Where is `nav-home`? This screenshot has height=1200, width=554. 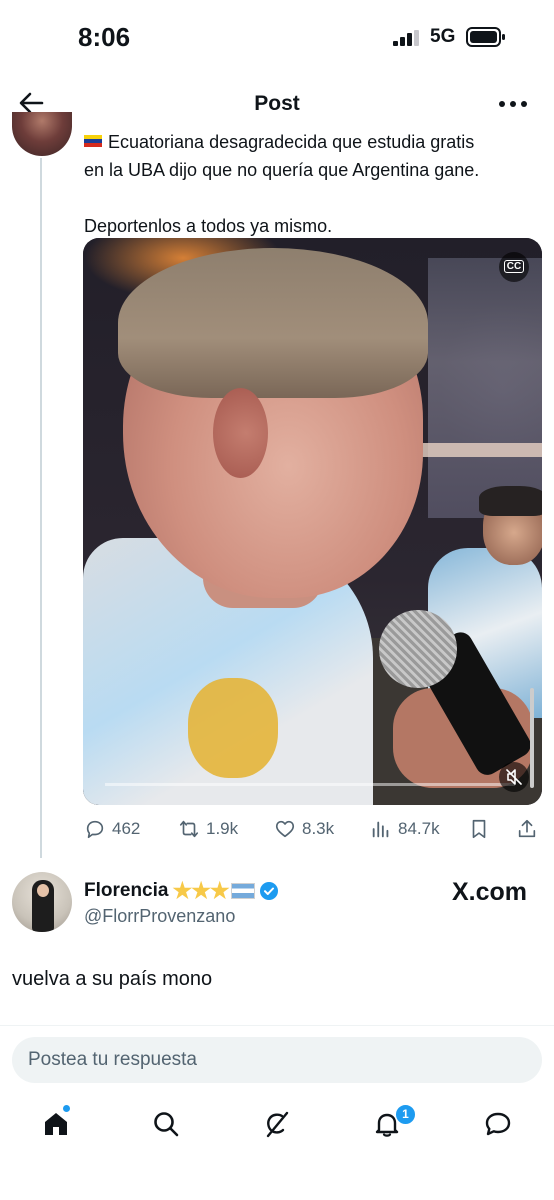
nav-home is located at coordinates (56, 1124).